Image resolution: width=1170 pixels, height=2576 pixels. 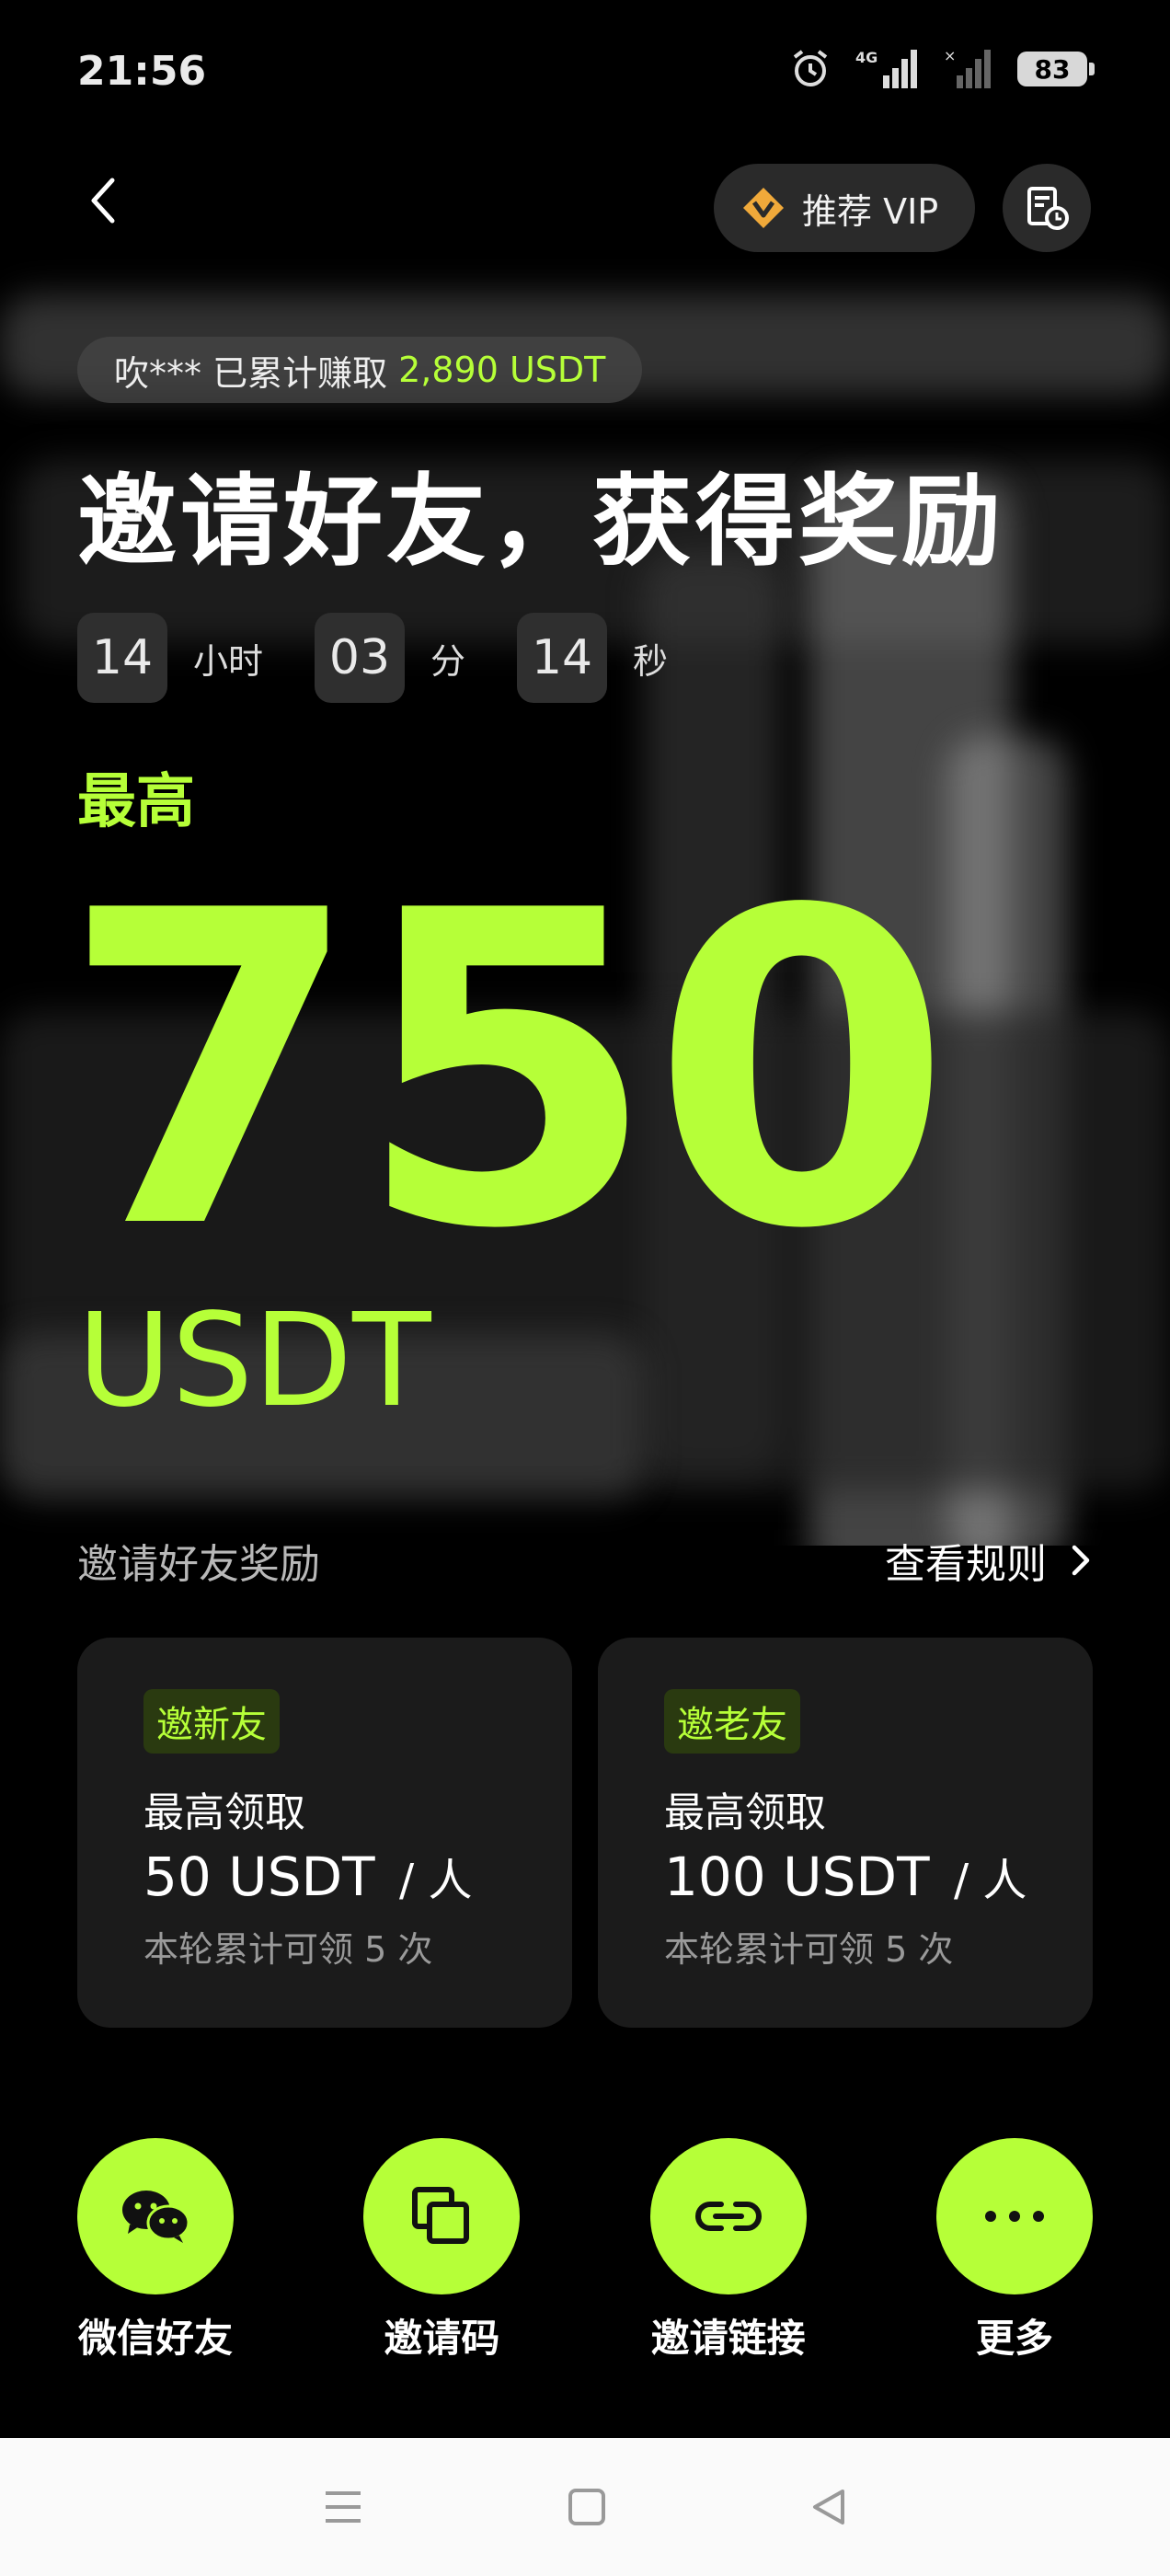 I want to click on page-title: 邀请好友，获得奖励, so click(x=541, y=522).